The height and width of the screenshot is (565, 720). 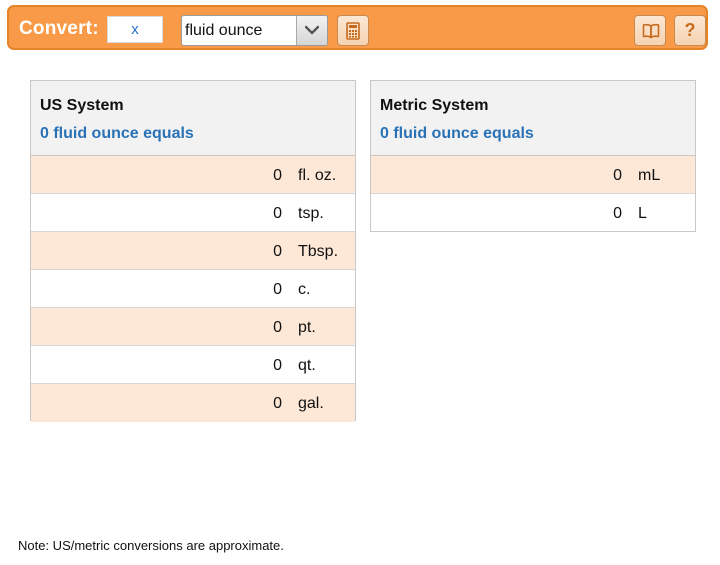 I want to click on reference-book-button, so click(x=650, y=30).